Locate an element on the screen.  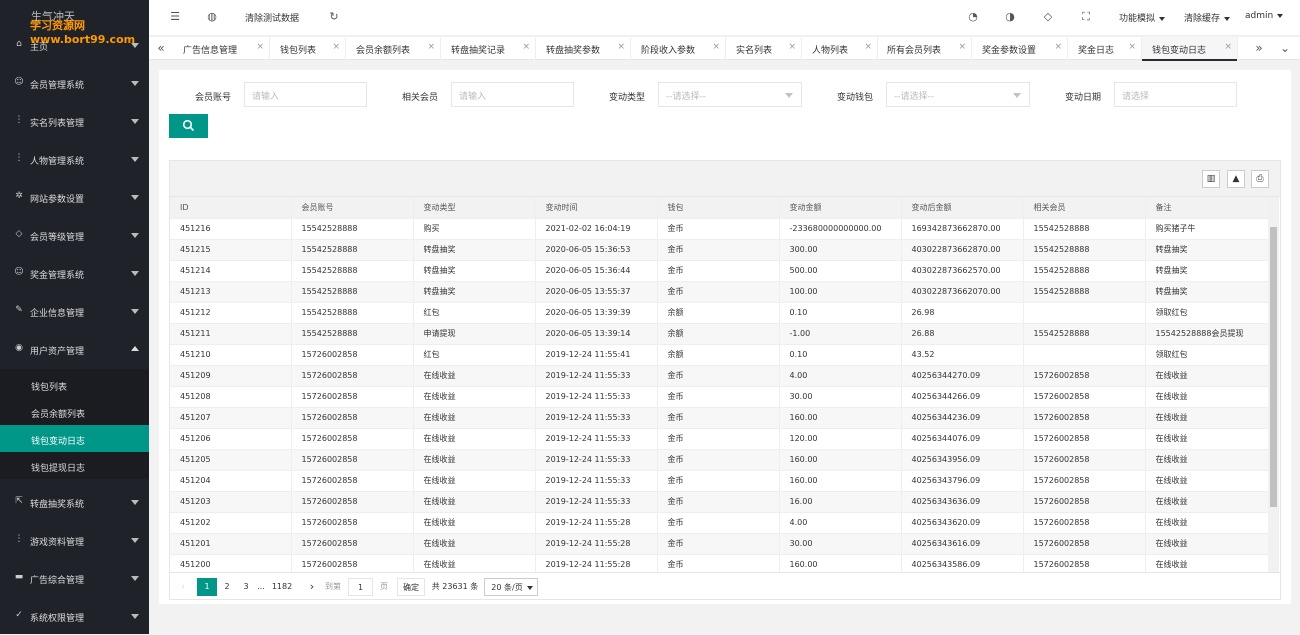
submenu-item-3: 钱包变动日志 is located at coordinates (74, 438).